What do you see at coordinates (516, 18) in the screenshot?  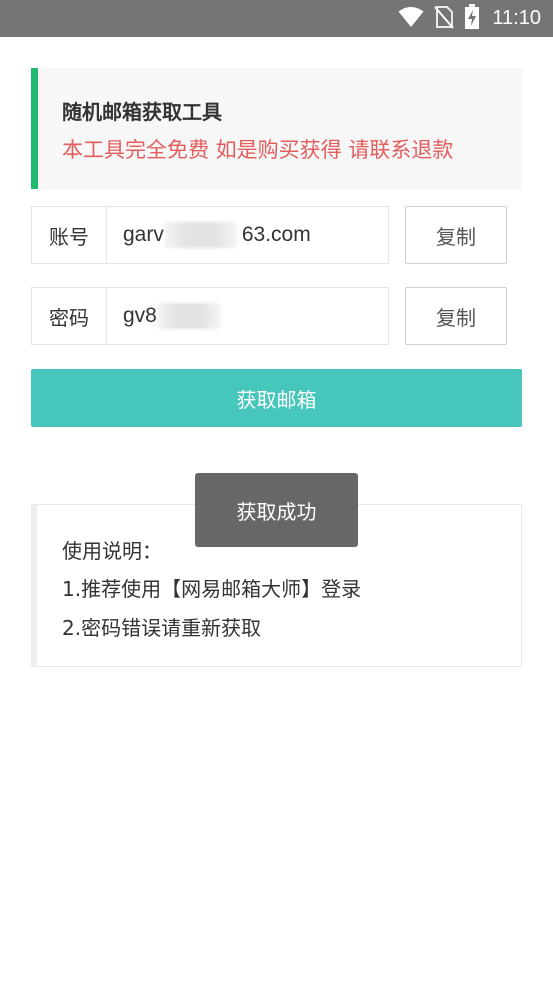 I see `status-time: 11:10` at bounding box center [516, 18].